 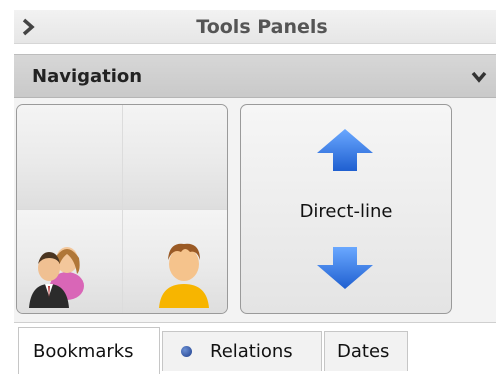 I want to click on tab-label: Relations, so click(x=251, y=351).